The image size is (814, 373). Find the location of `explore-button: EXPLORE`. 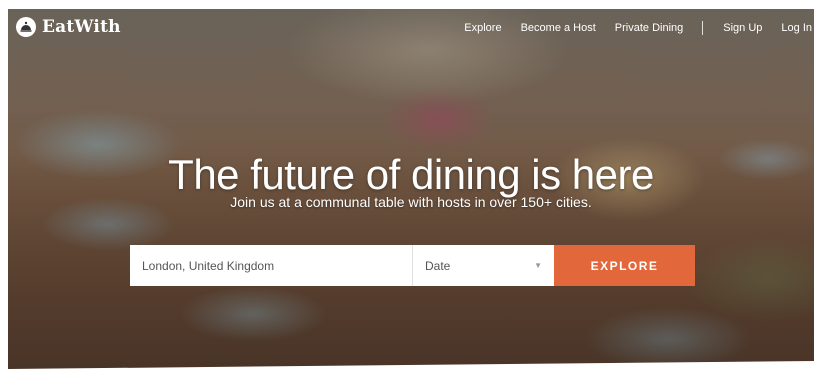

explore-button: EXPLORE is located at coordinates (624, 265).